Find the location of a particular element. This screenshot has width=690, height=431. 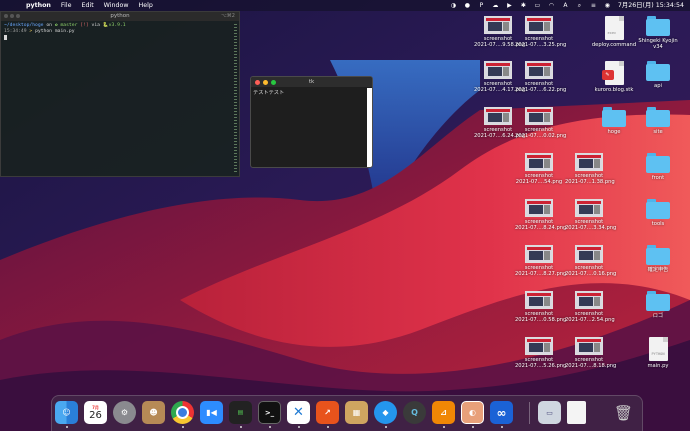

desktop-icon-screenshot-8: screenshot 2021-07...1.38.png is located at coordinates (590, 169).